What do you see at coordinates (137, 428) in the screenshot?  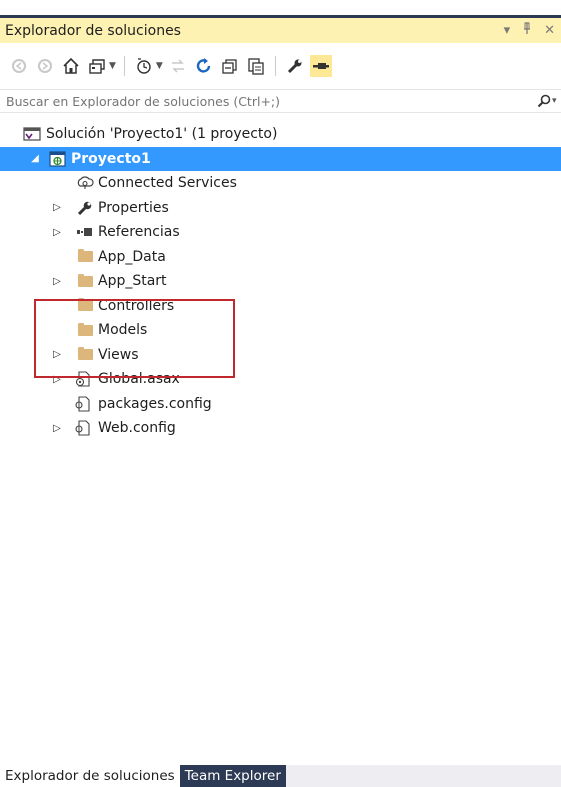 I see `tree-item-label: Web.config` at bounding box center [137, 428].